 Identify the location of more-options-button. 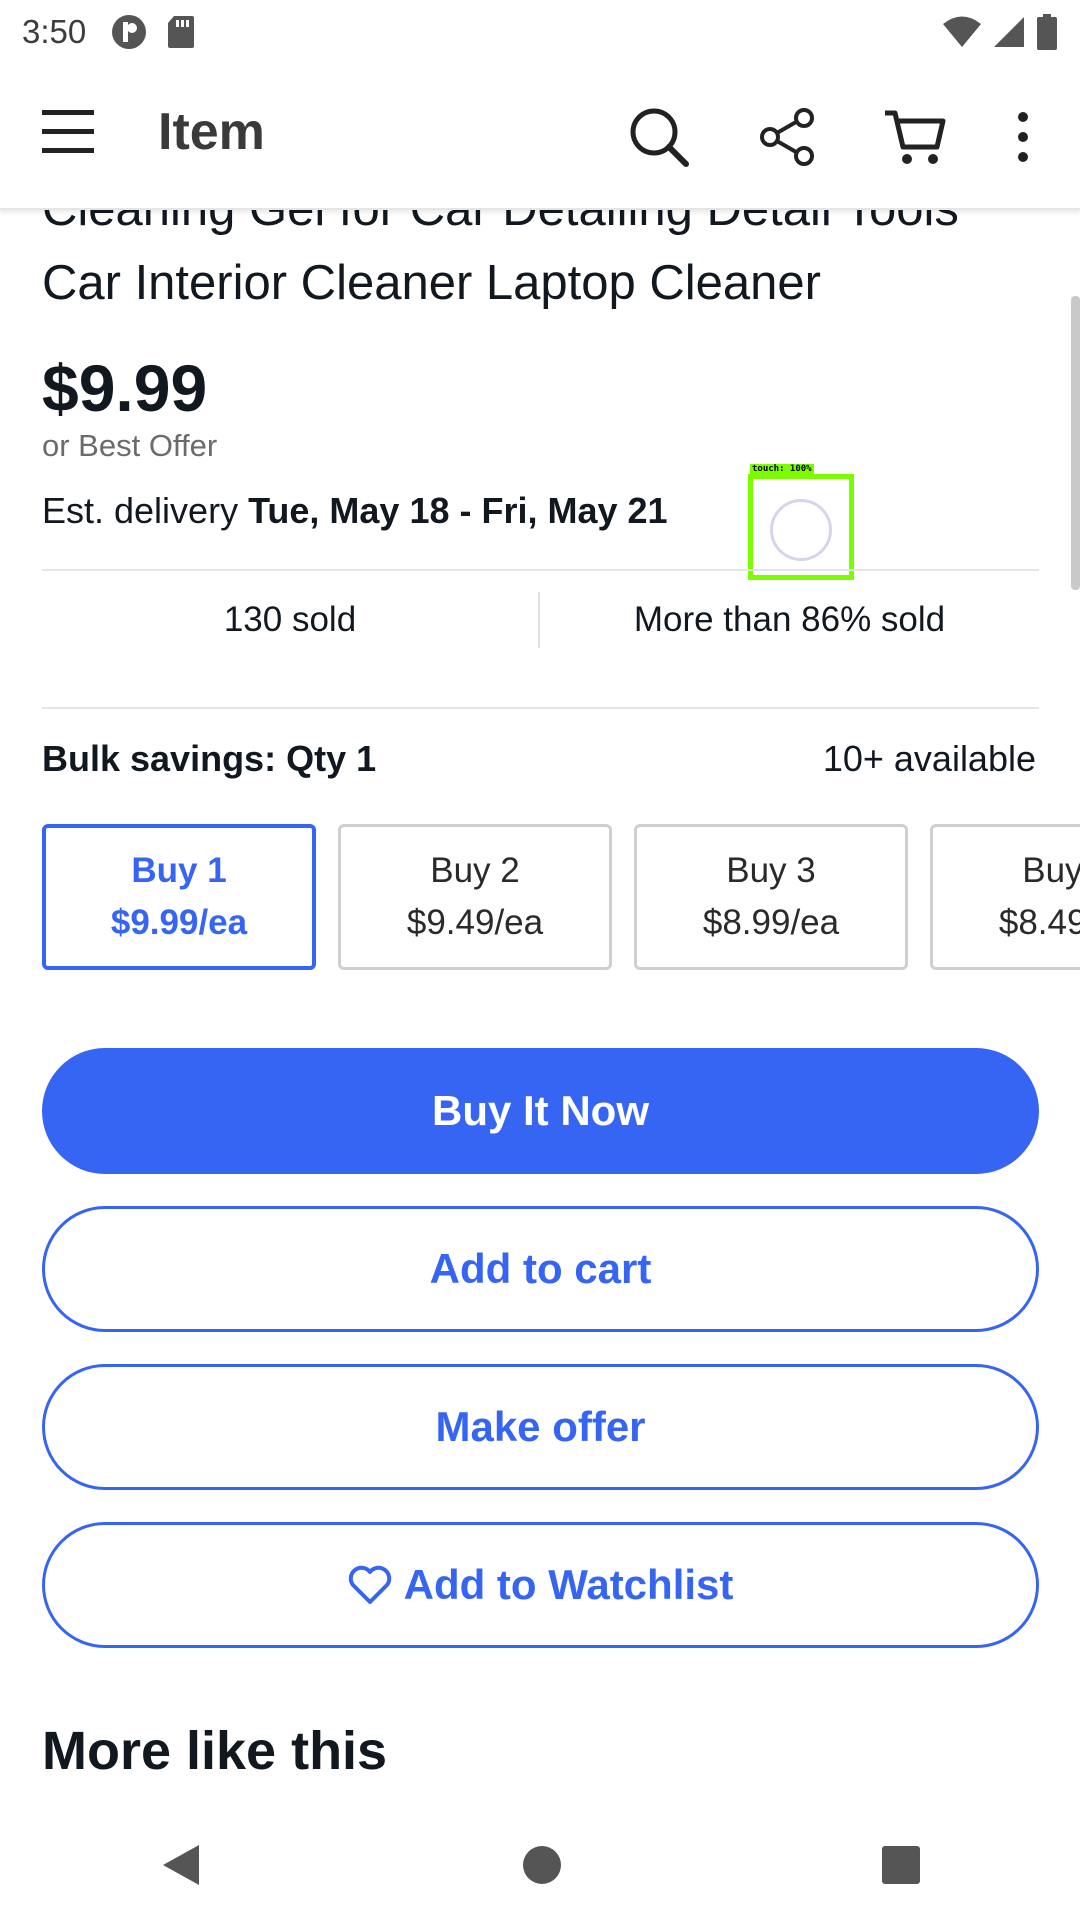
(1023, 137).